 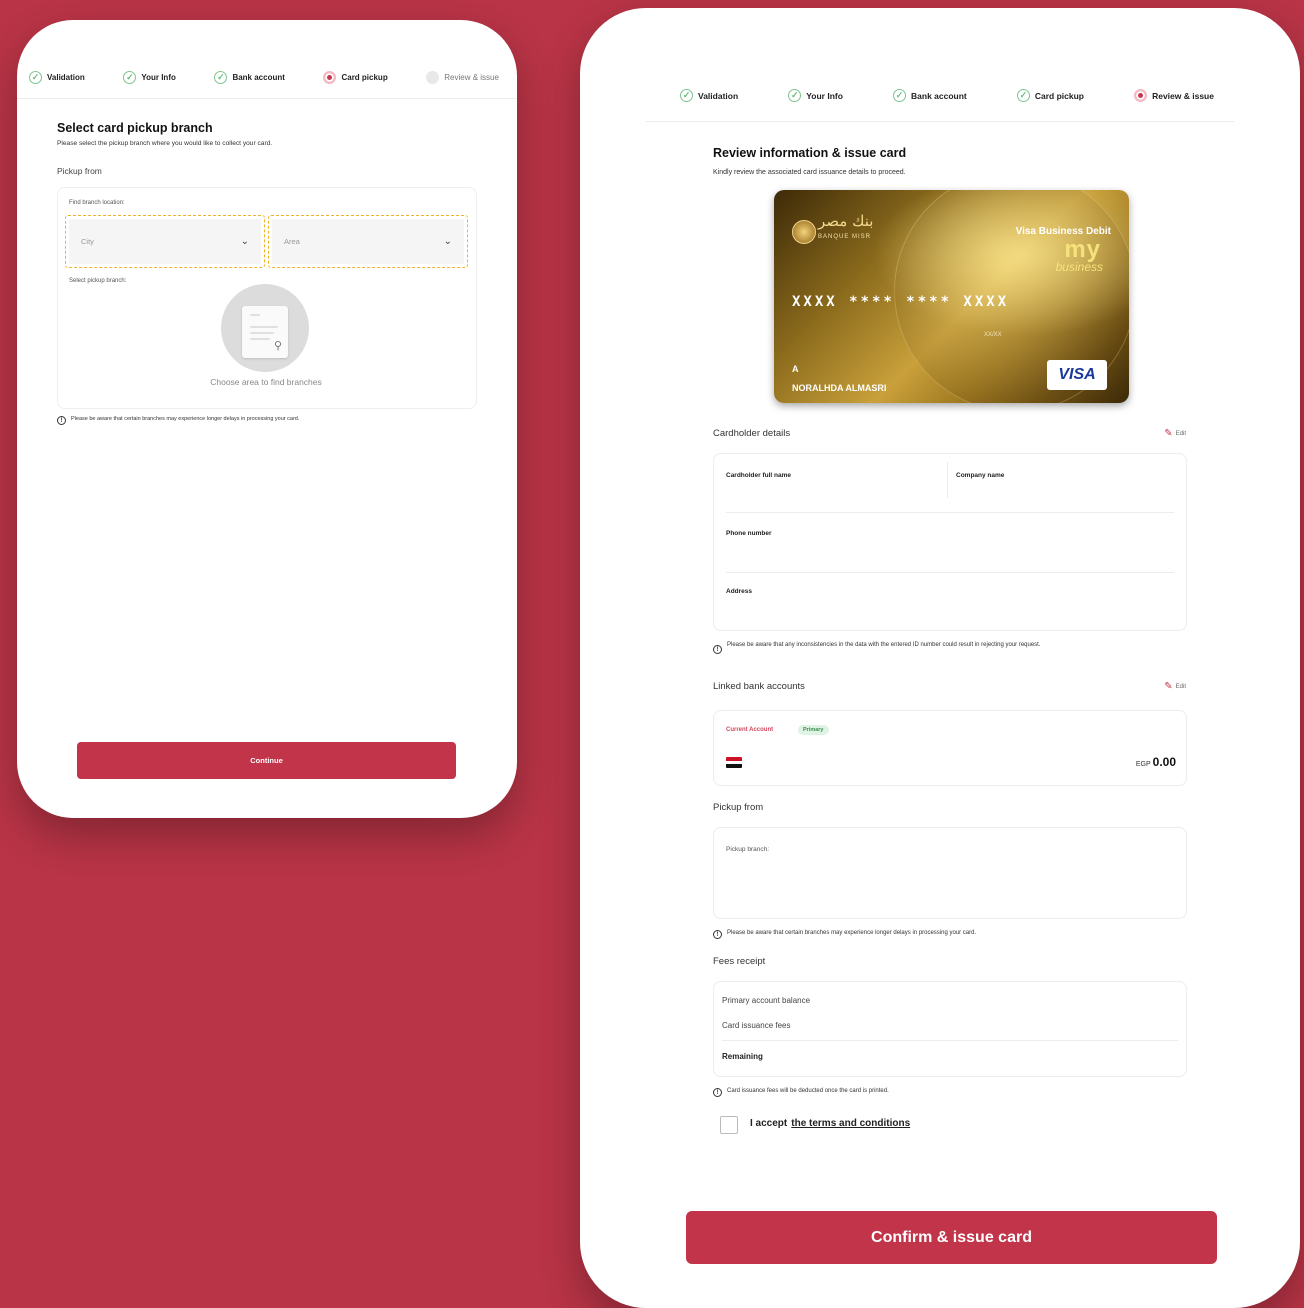 What do you see at coordinates (940, 121) in the screenshot?
I see `header-divider` at bounding box center [940, 121].